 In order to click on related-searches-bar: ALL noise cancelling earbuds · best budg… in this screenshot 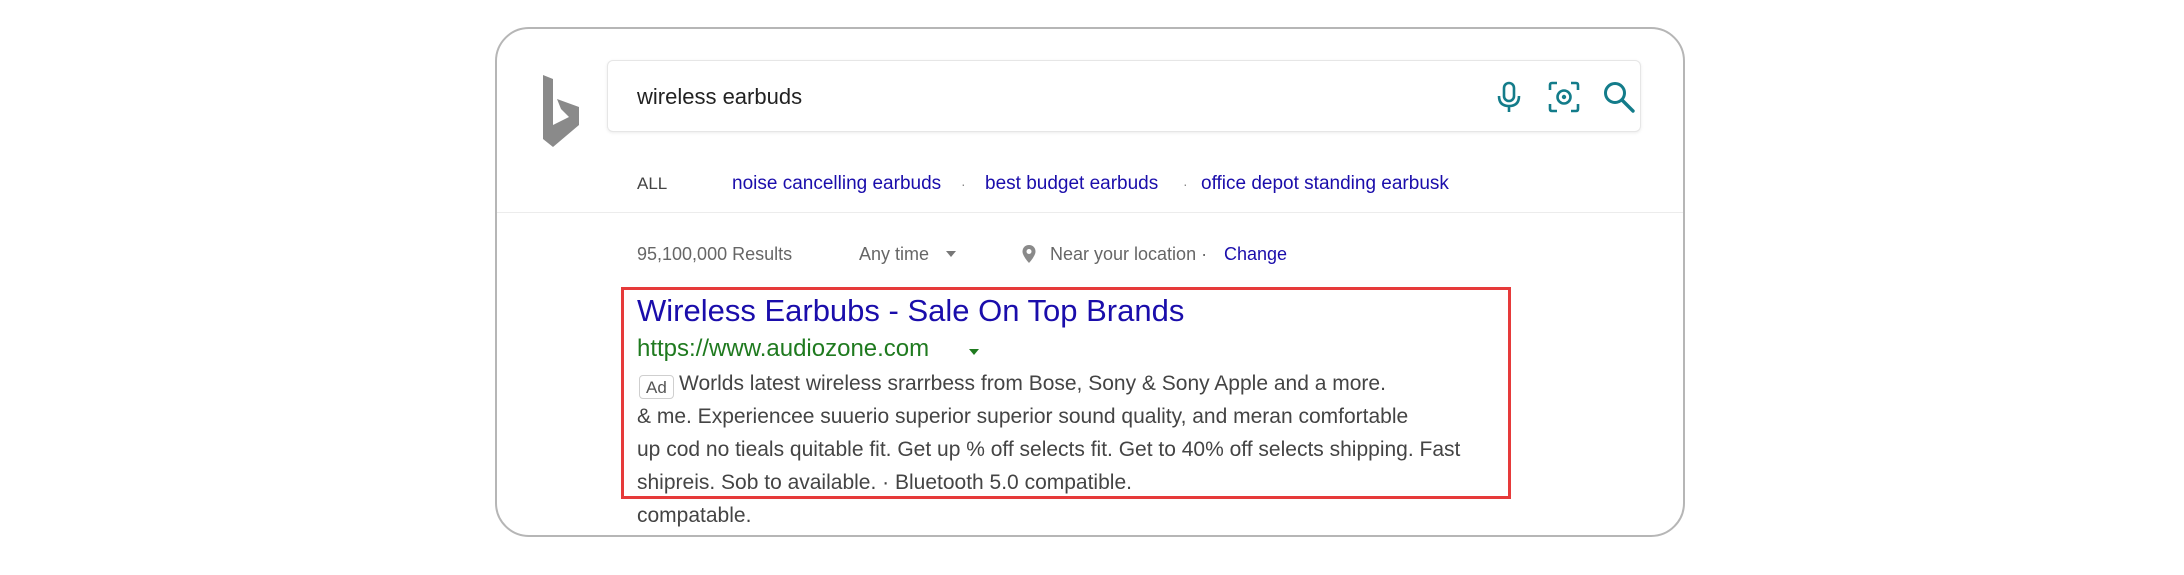, I will do `click(1090, 184)`.